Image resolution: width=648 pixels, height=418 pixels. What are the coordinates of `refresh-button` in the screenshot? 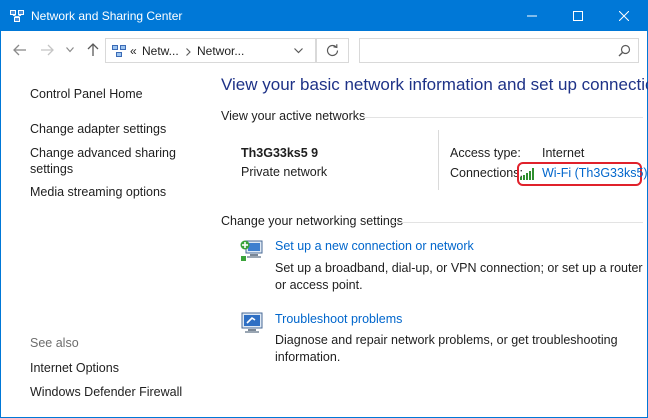 It's located at (332, 50).